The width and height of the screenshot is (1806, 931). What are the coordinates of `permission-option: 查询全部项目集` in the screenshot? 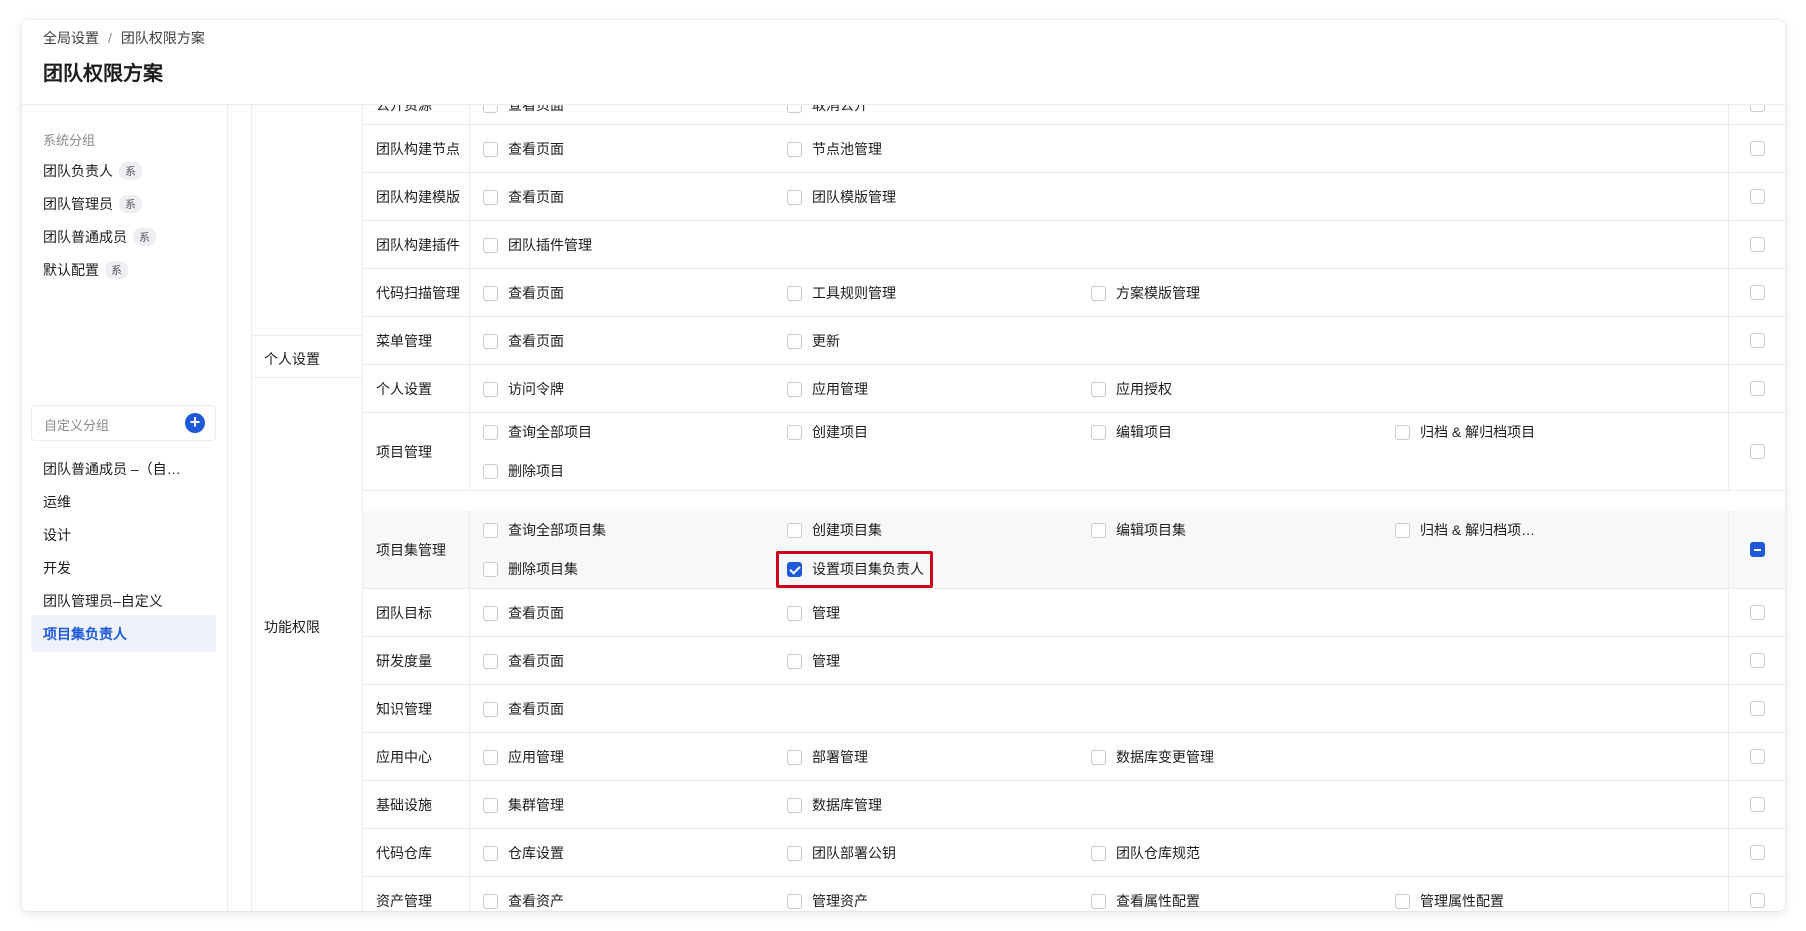 It's located at (544, 530).